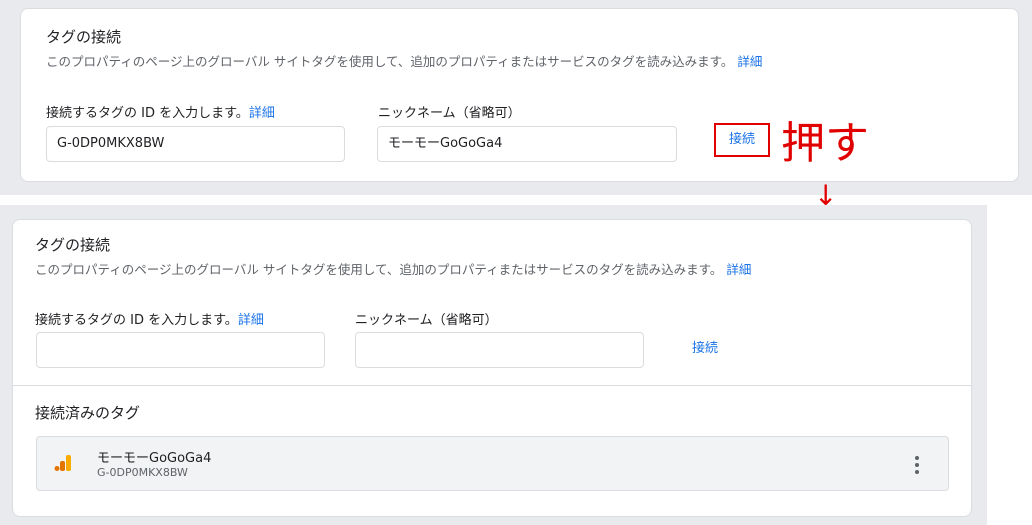  Describe the element at coordinates (88, 413) in the screenshot. I see `connected-tags-title: 接続済みのタグ` at that location.